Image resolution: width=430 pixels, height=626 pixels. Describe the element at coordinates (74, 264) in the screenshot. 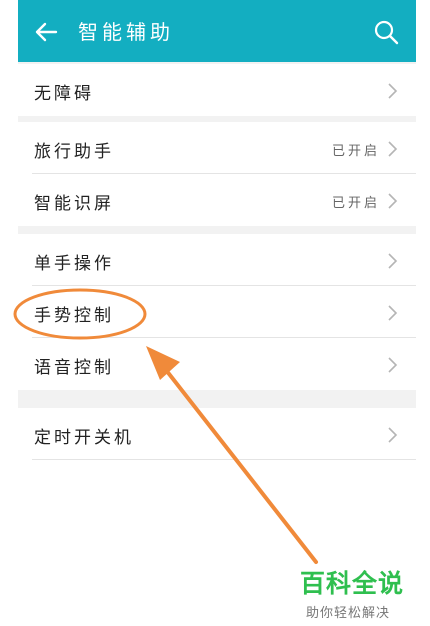

I see `row-label: 单手操作` at that location.